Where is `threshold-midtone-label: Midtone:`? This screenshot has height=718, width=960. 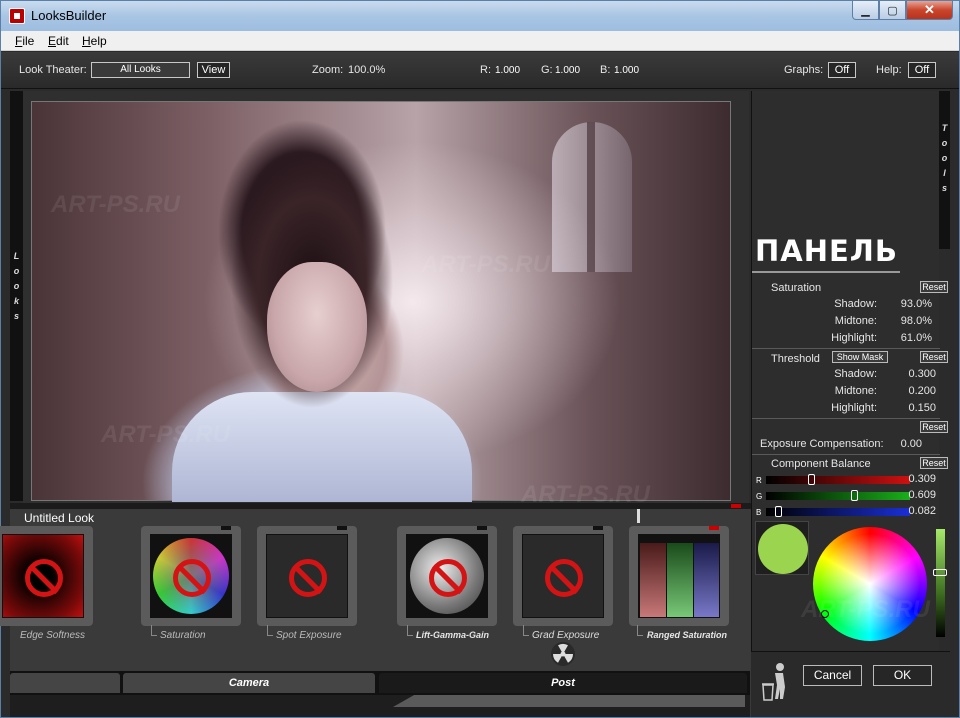
threshold-midtone-label: Midtone: is located at coordinates (855, 391).